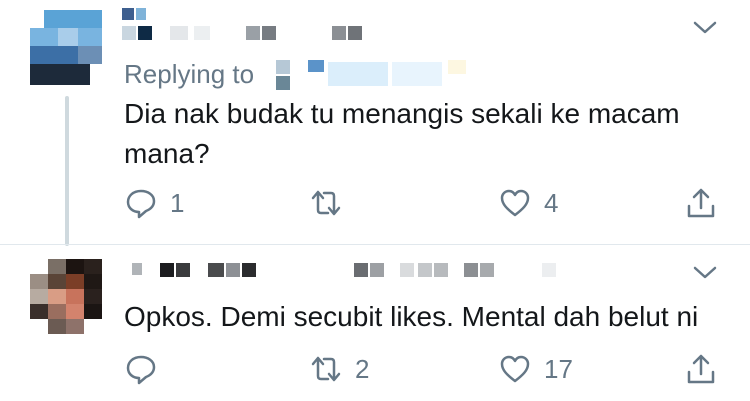 The image size is (750, 401). I want to click on like-count: 4, so click(551, 202).